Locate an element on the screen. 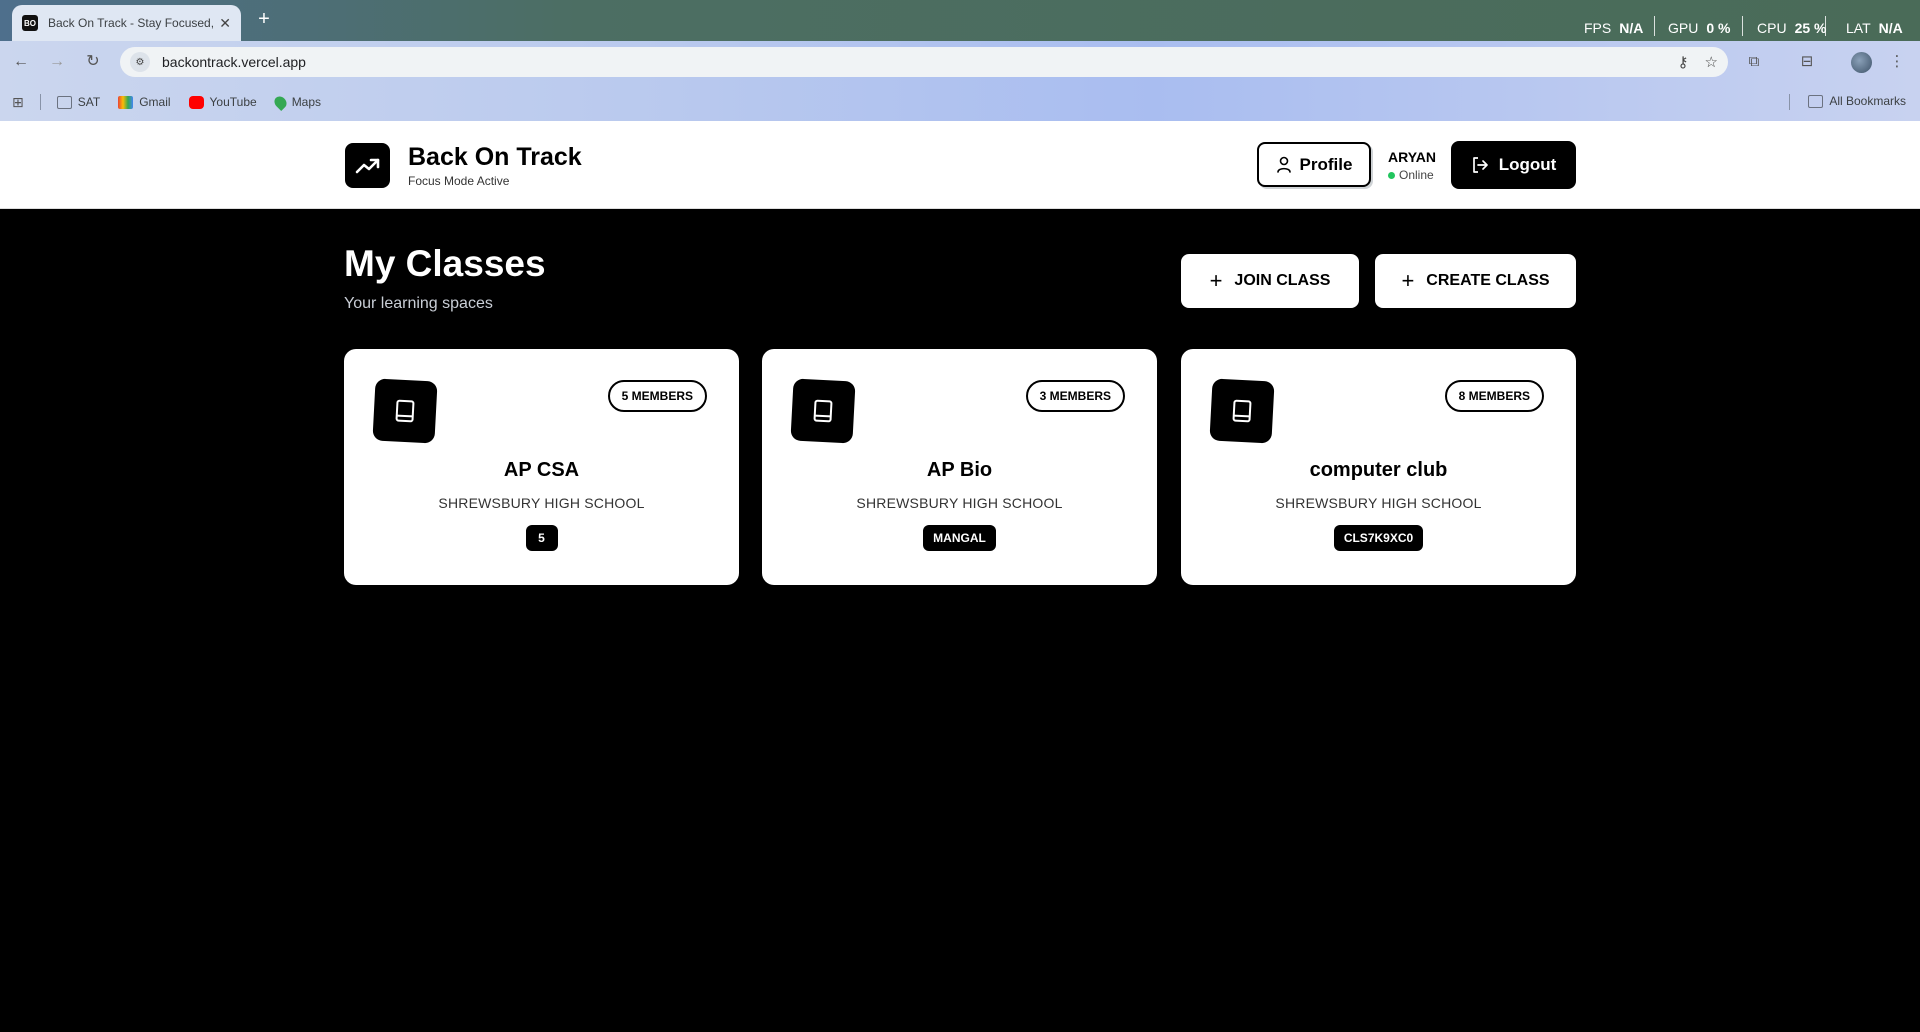  fps-indicator: FPS N/A is located at coordinates (1613, 28).